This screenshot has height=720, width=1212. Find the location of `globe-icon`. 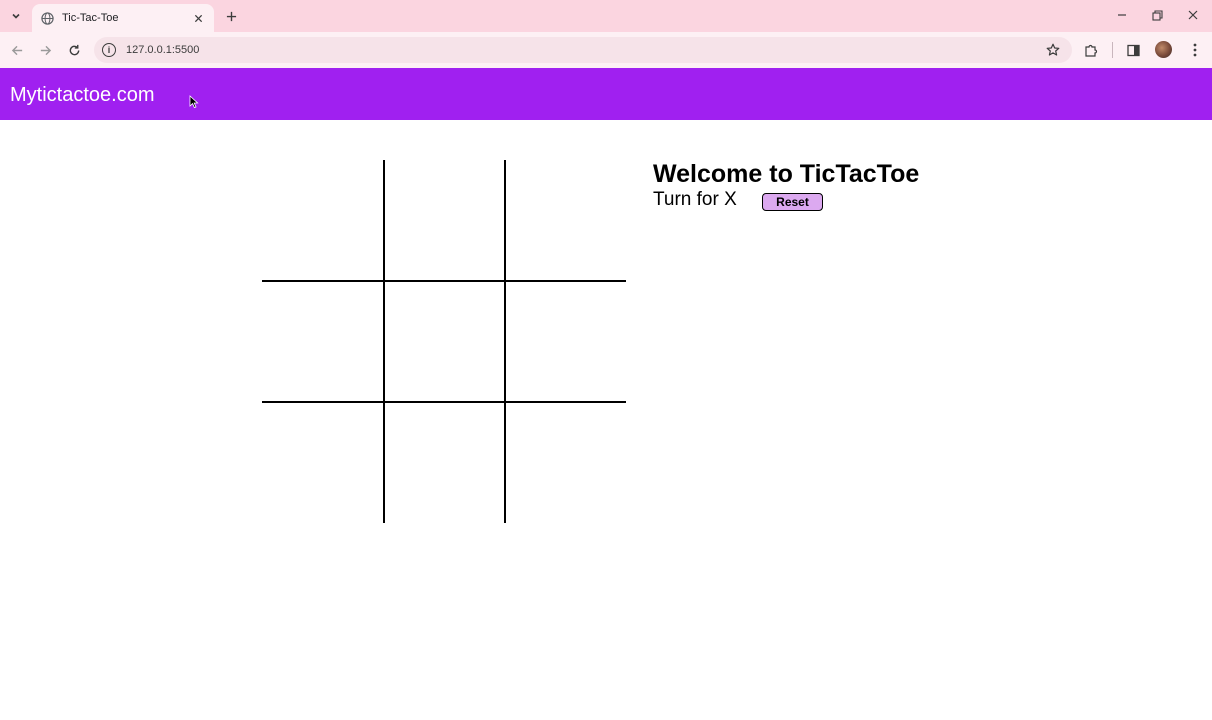

globe-icon is located at coordinates (47, 18).